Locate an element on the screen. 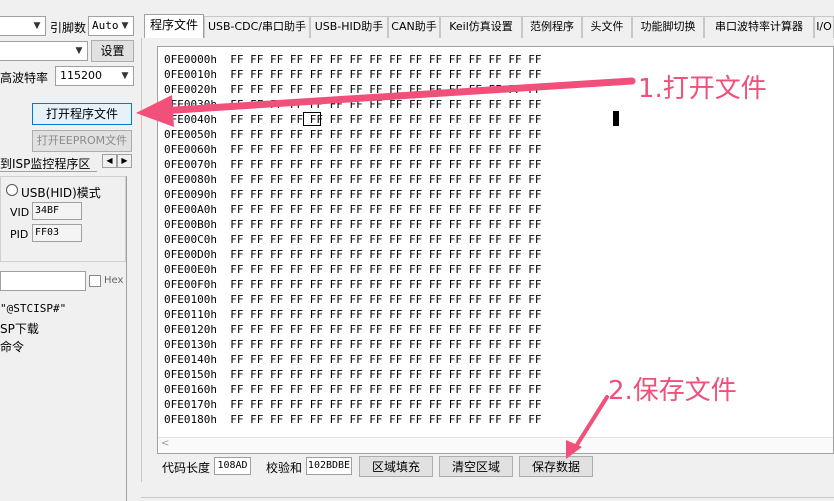 The height and width of the screenshot is (501, 834). arrow-head-open is located at coordinates (155, 111).